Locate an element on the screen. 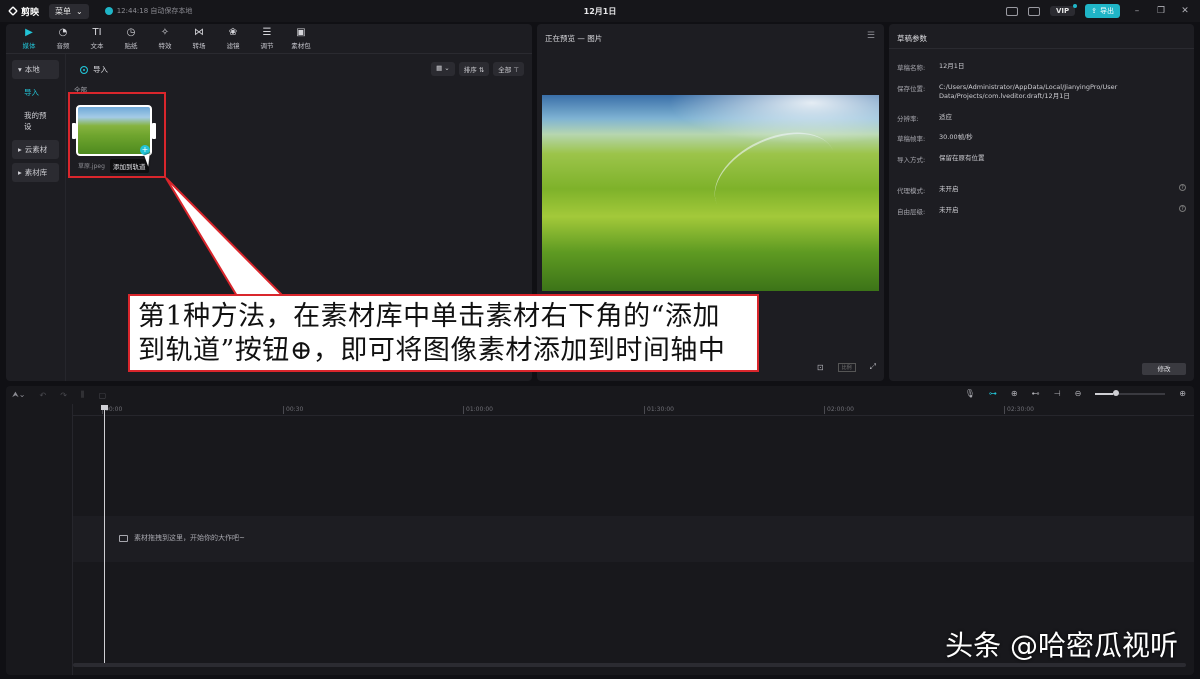  watermark: 头条 @哈密瓜视听 is located at coordinates (1061, 645).